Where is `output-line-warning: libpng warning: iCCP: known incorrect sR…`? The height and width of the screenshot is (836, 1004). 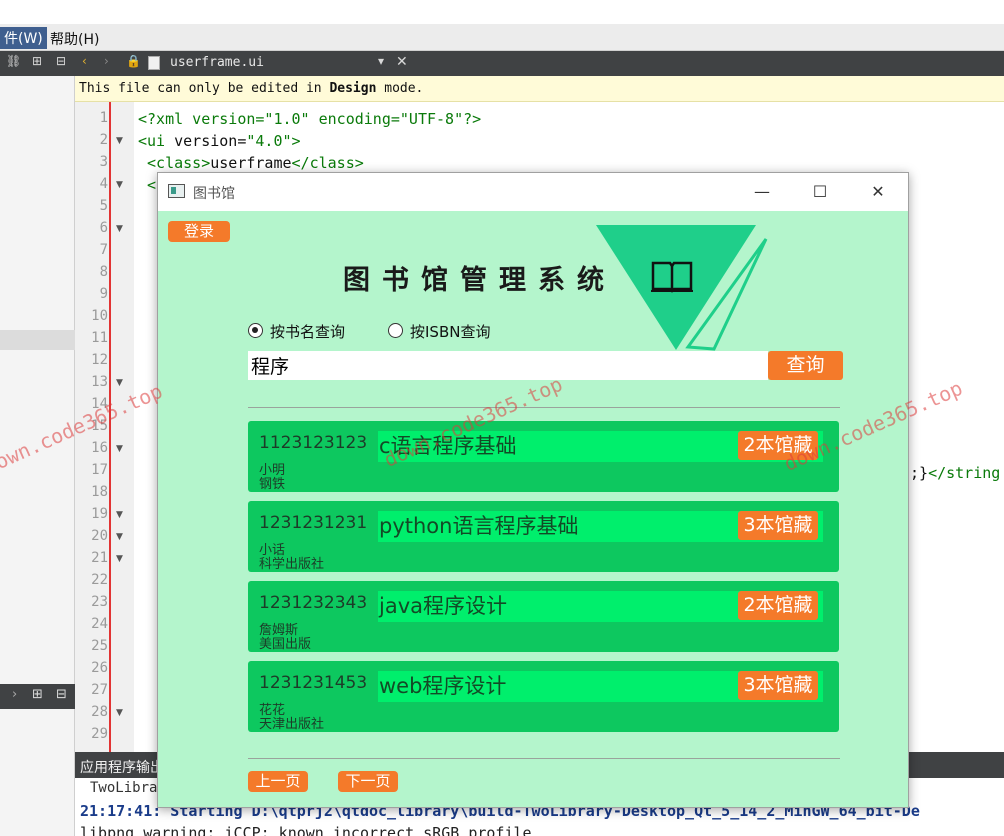
output-line-warning: libpng warning: iCCP: known incorrect sR… is located at coordinates (306, 830).